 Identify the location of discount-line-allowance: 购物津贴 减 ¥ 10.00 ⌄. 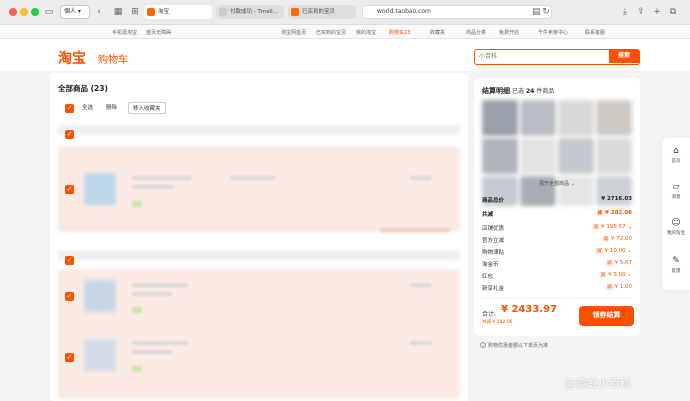
(557, 253).